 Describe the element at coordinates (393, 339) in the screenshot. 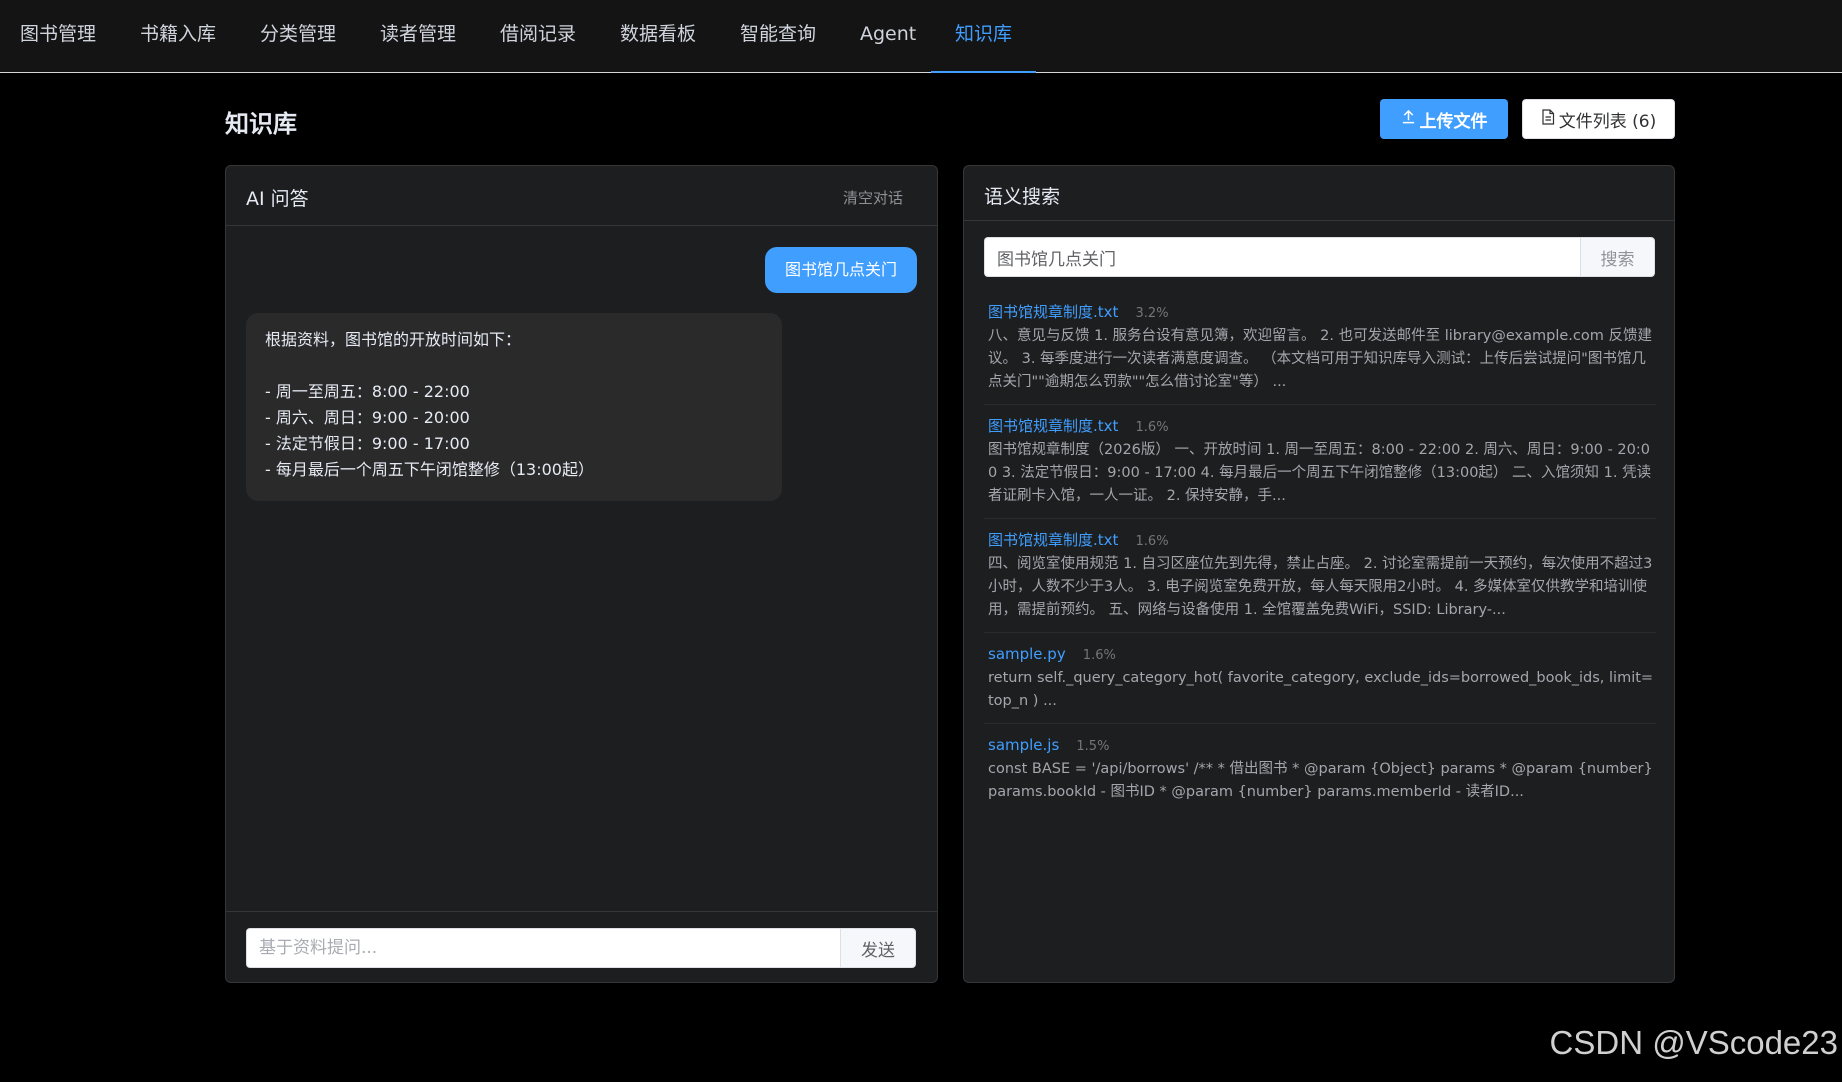

I see `ai-message-line: 根据资料，图书馆的开放时间如下：` at that location.